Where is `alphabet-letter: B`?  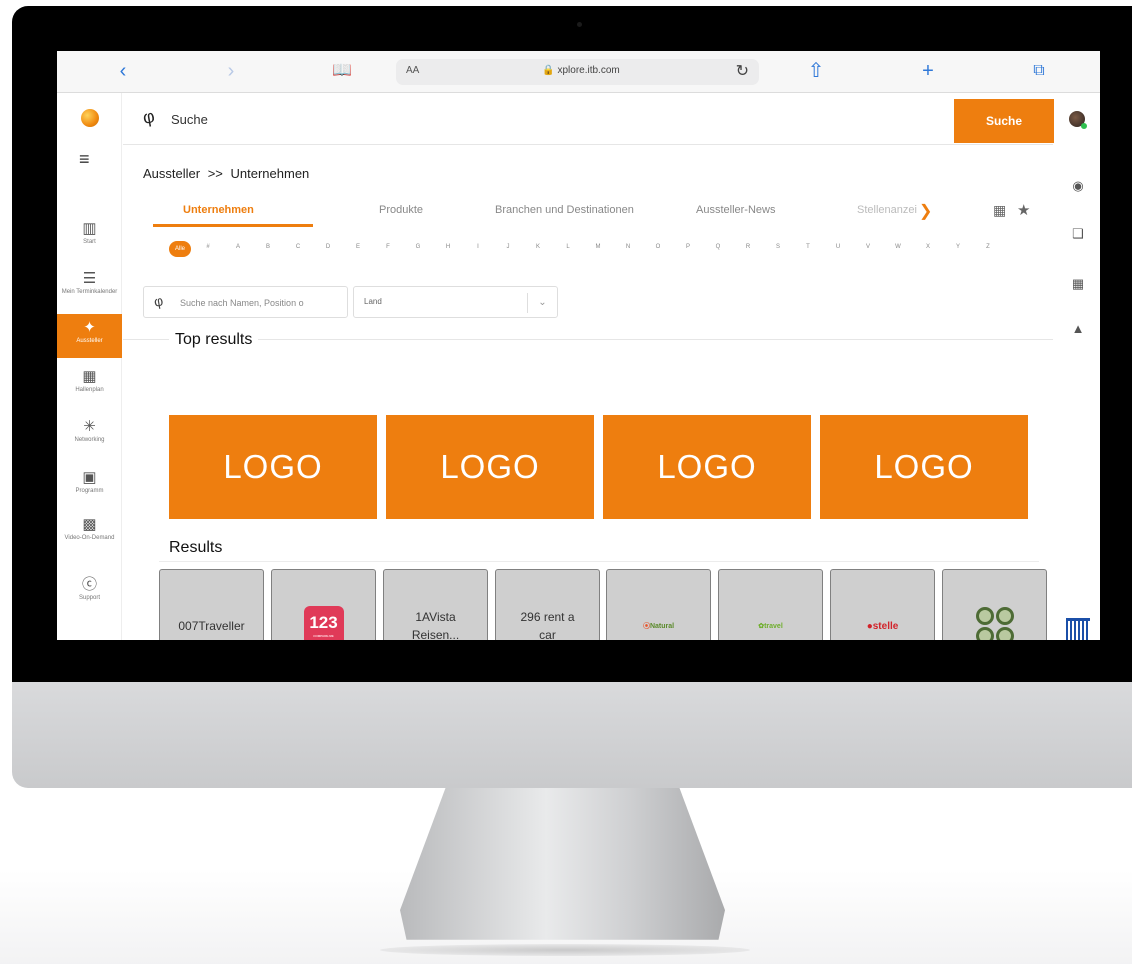 alphabet-letter: B is located at coordinates (268, 247).